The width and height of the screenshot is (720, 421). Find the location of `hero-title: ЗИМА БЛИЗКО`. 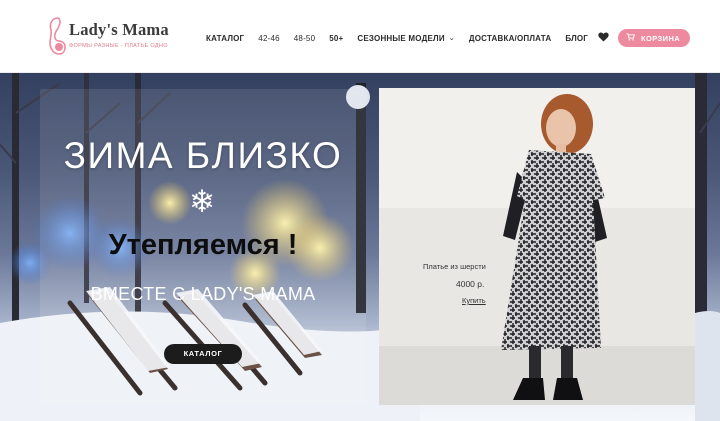

hero-title: ЗИМА БЛИЗКО is located at coordinates (203, 155).